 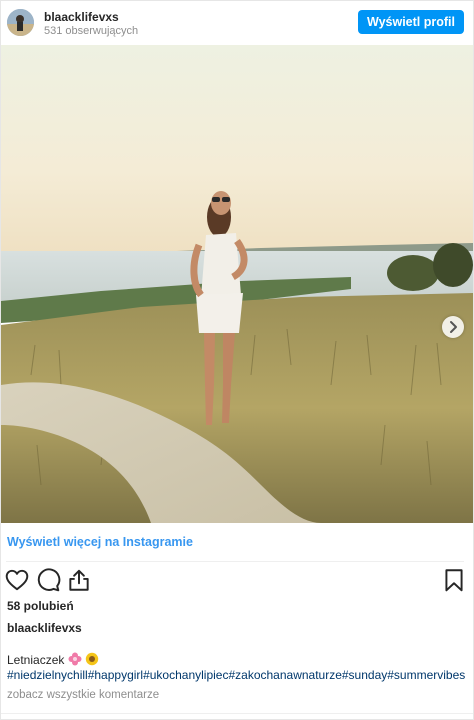 What do you see at coordinates (17, 580) in the screenshot?
I see `heart-icon` at bounding box center [17, 580].